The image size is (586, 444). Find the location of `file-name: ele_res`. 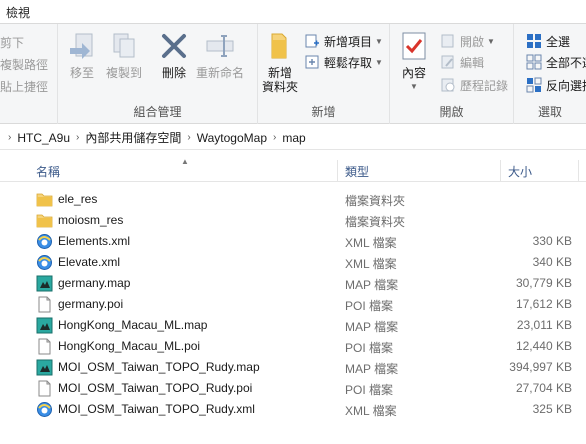

file-name: ele_res is located at coordinates (78, 199).